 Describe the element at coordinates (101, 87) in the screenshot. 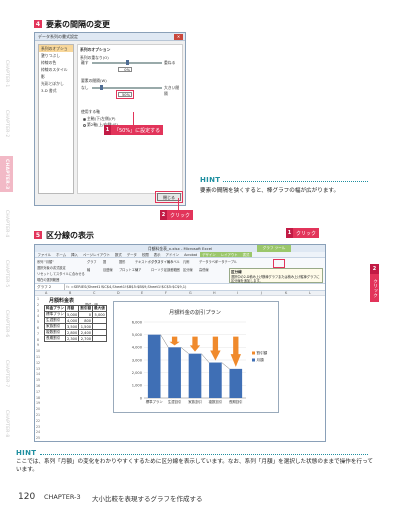

I see `gap-knob` at that location.